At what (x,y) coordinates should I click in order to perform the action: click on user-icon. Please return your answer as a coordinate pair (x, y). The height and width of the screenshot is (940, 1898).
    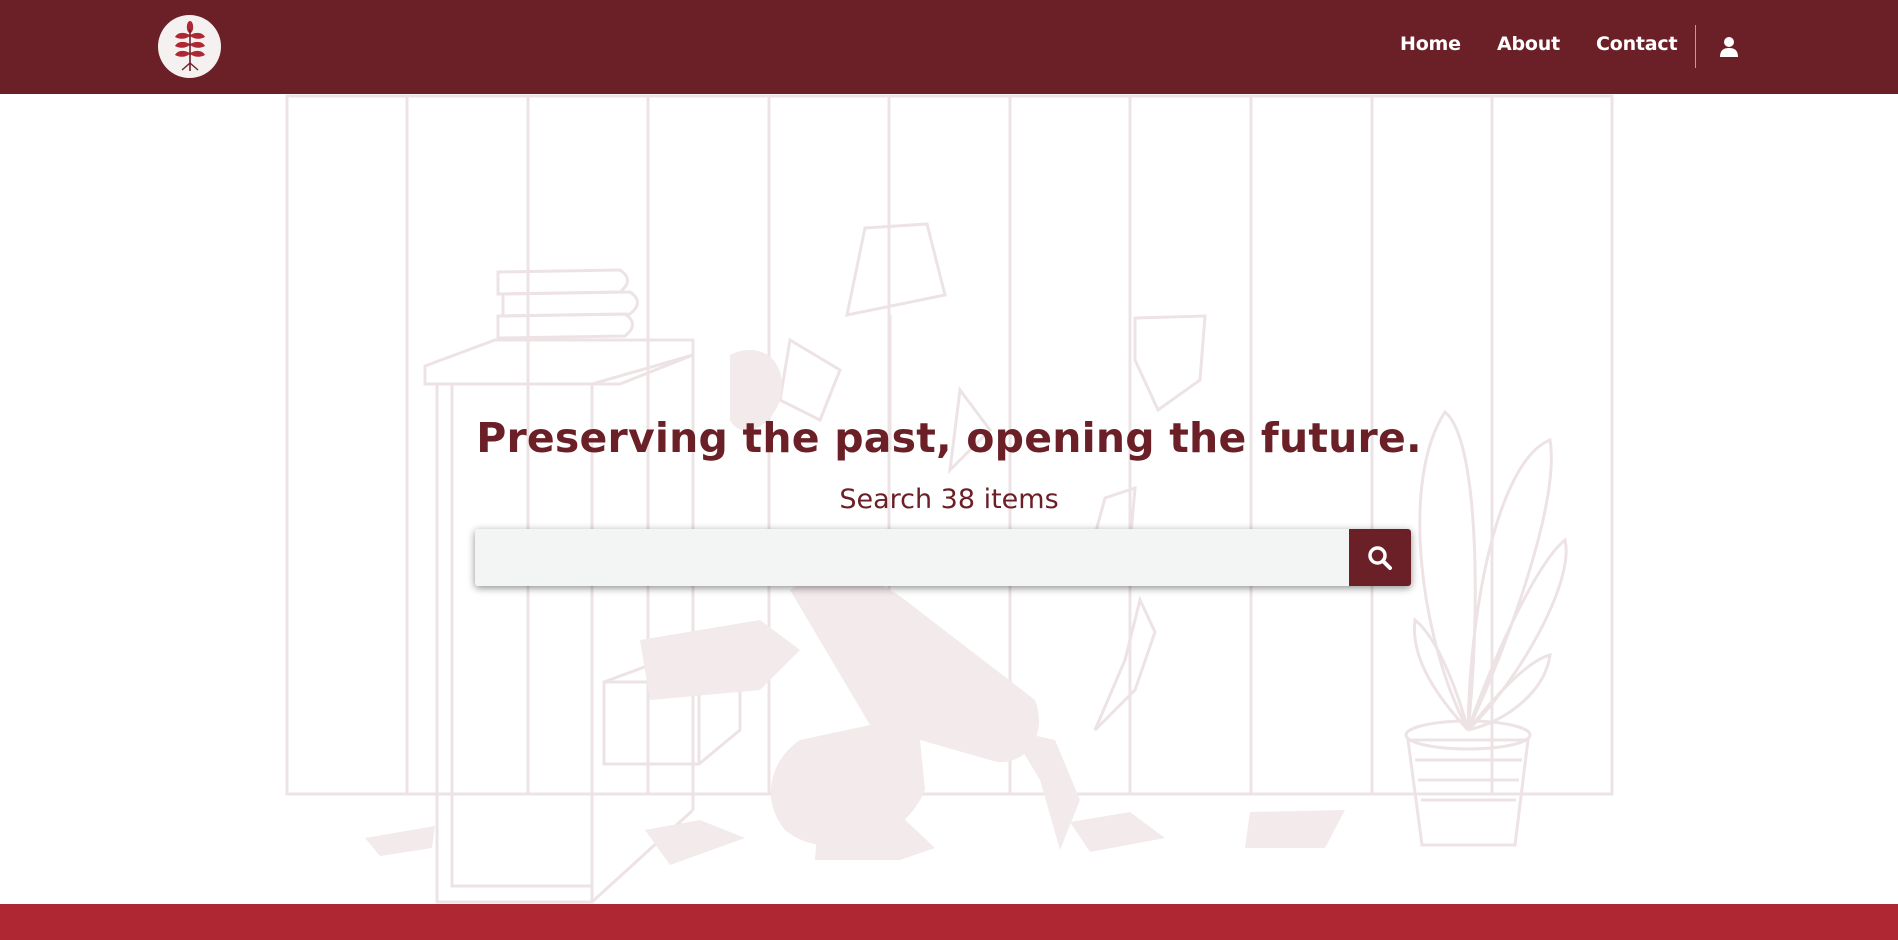
    Looking at the image, I should click on (1729, 47).